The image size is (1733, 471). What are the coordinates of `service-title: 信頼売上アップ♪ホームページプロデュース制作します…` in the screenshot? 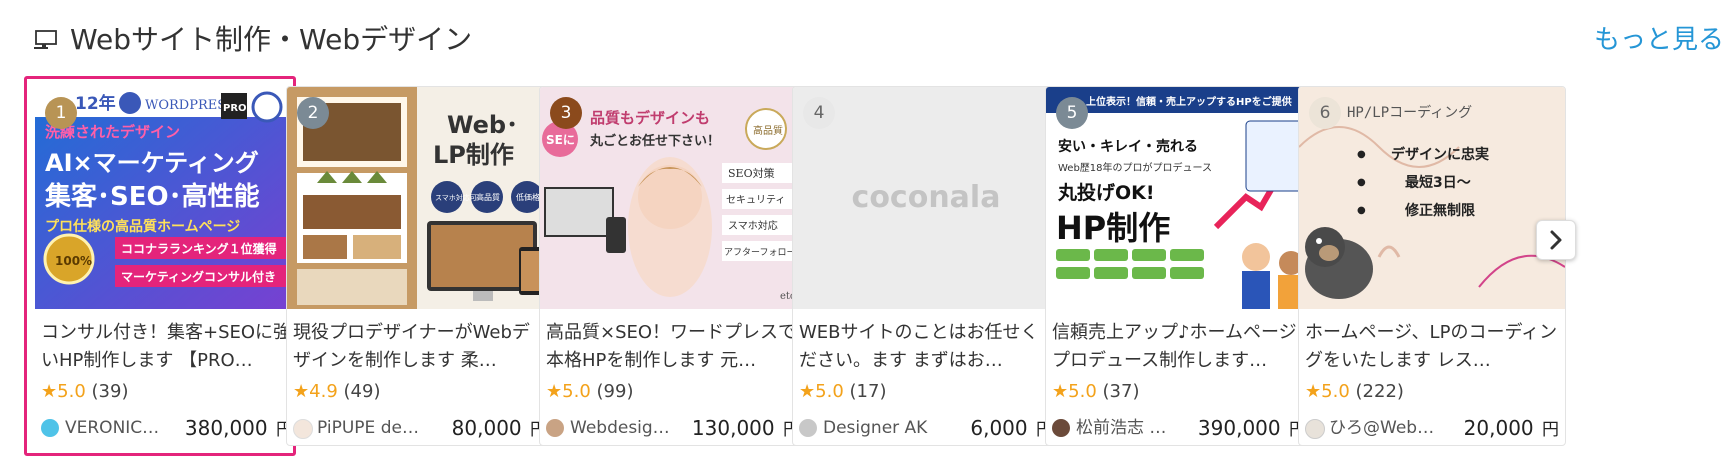 It's located at (1179, 347).